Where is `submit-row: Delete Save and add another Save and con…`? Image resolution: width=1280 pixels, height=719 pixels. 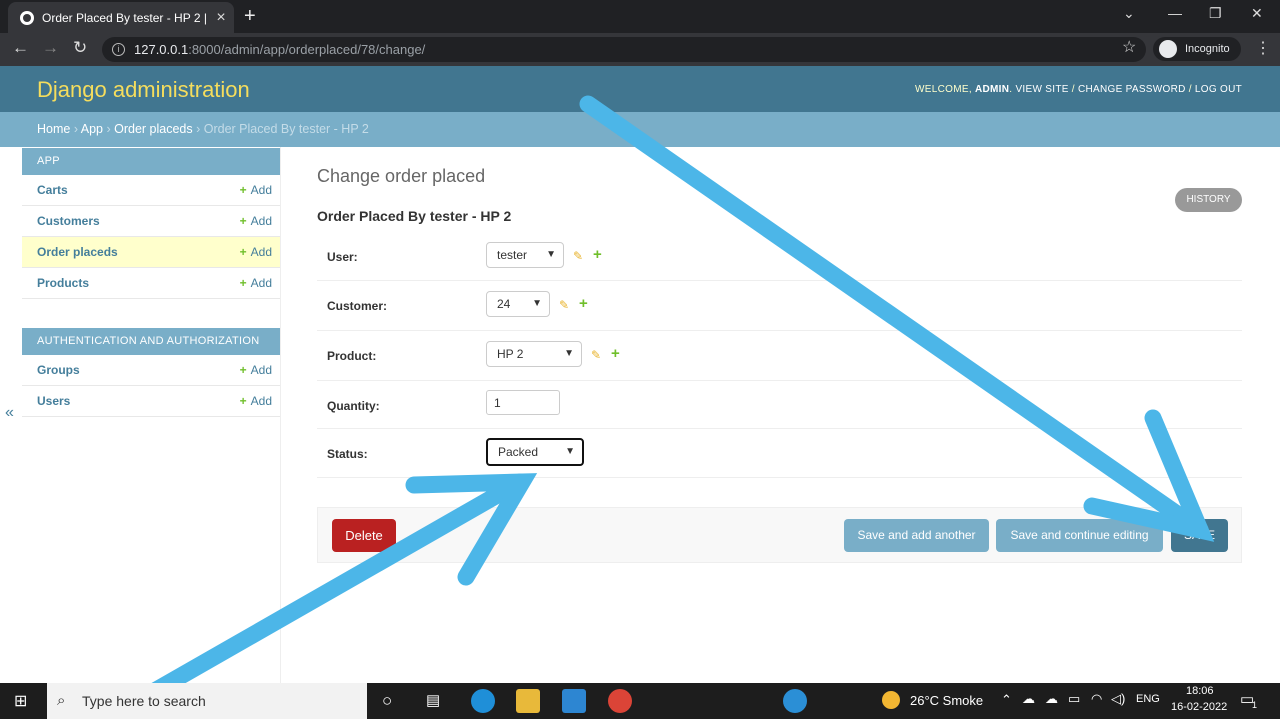
submit-row: Delete Save and add another Save and con… is located at coordinates (779, 535).